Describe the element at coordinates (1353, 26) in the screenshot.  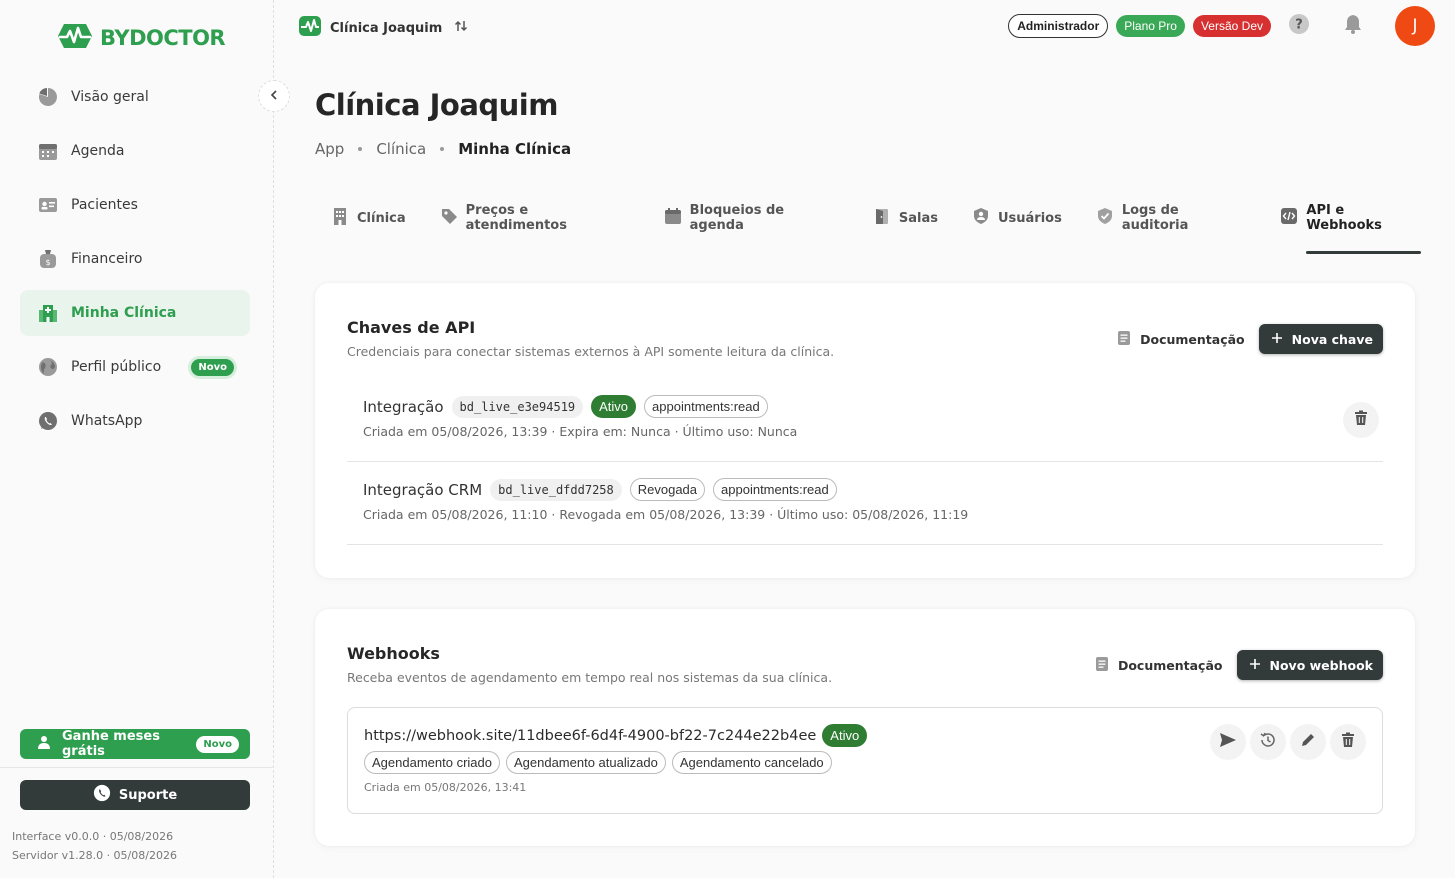
I see `notifications-button` at that location.